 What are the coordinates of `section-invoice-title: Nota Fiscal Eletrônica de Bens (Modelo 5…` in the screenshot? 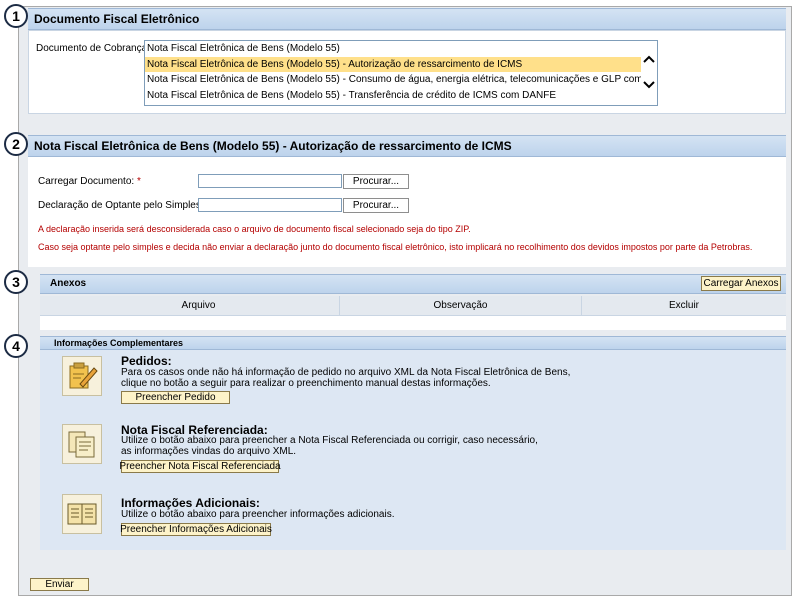 It's located at (273, 146).